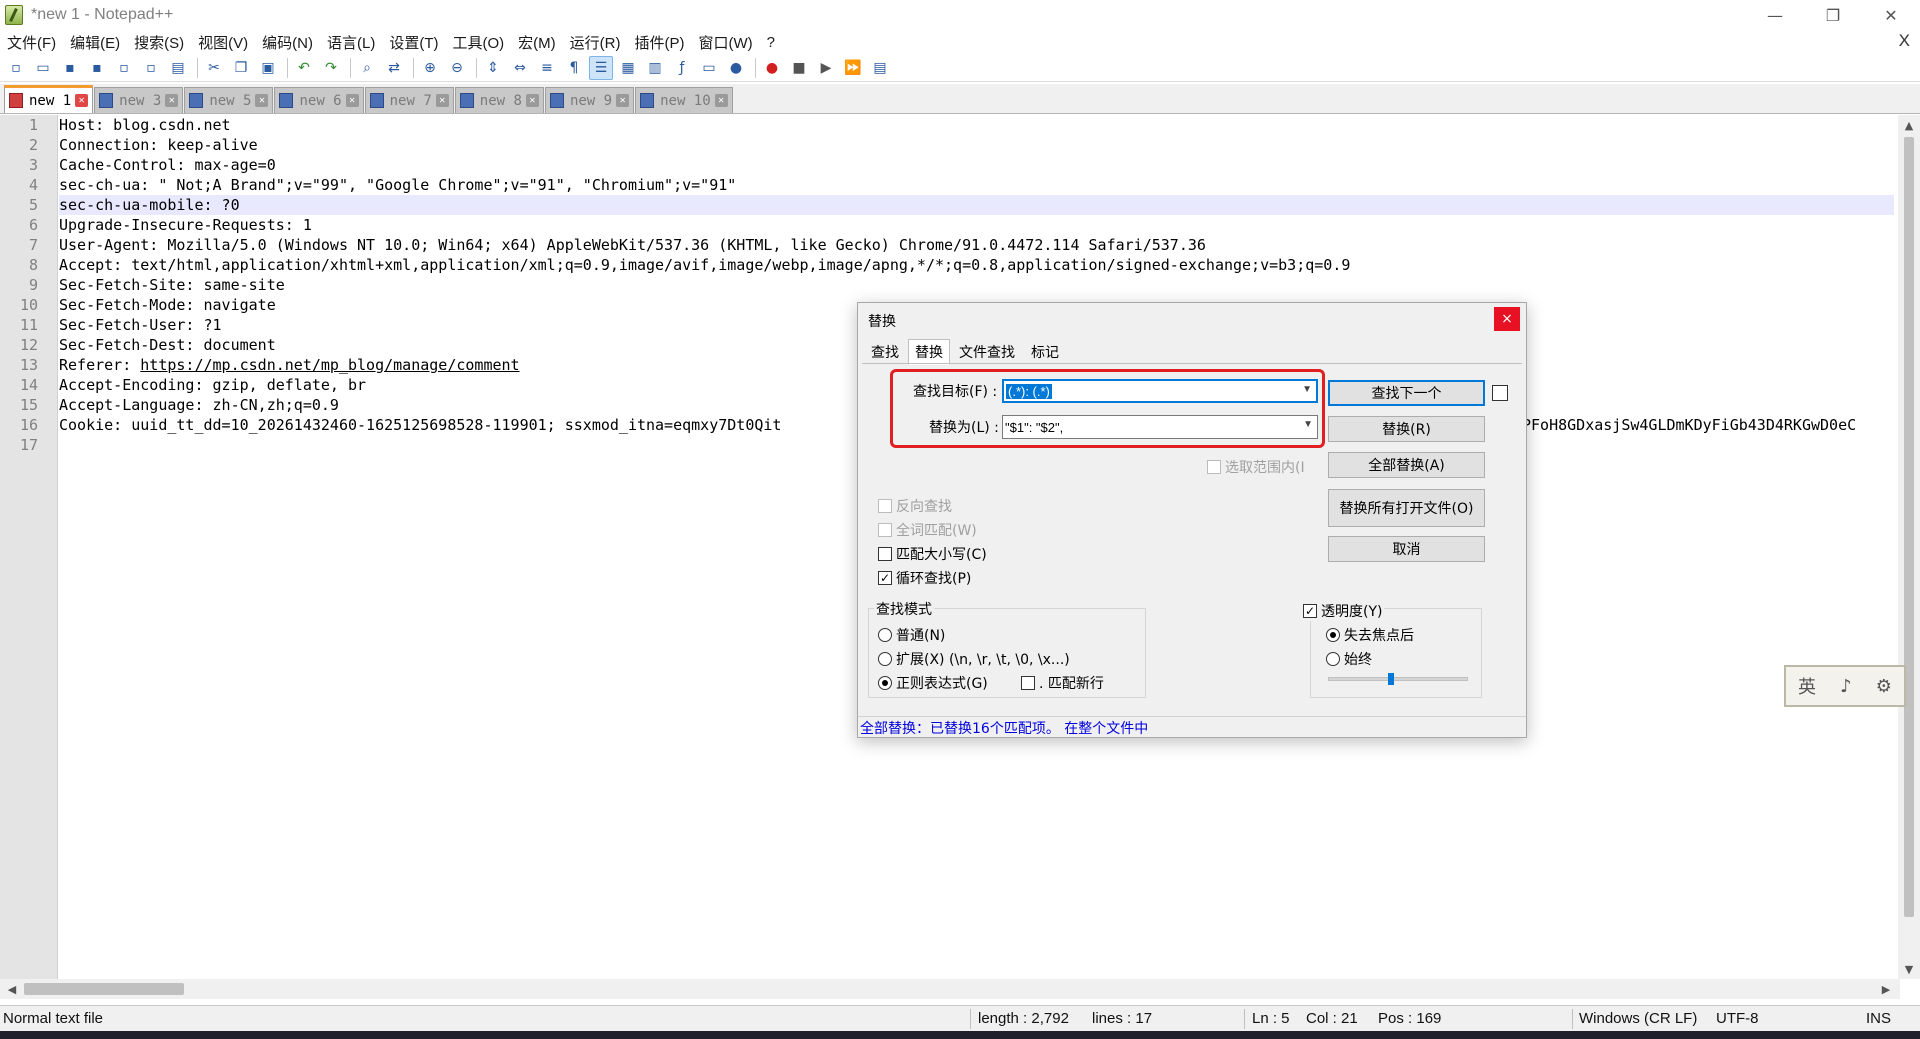 Image resolution: width=1920 pixels, height=1039 pixels. Describe the element at coordinates (1886, 989) in the screenshot. I see `scroll-right-icon: ▶` at that location.